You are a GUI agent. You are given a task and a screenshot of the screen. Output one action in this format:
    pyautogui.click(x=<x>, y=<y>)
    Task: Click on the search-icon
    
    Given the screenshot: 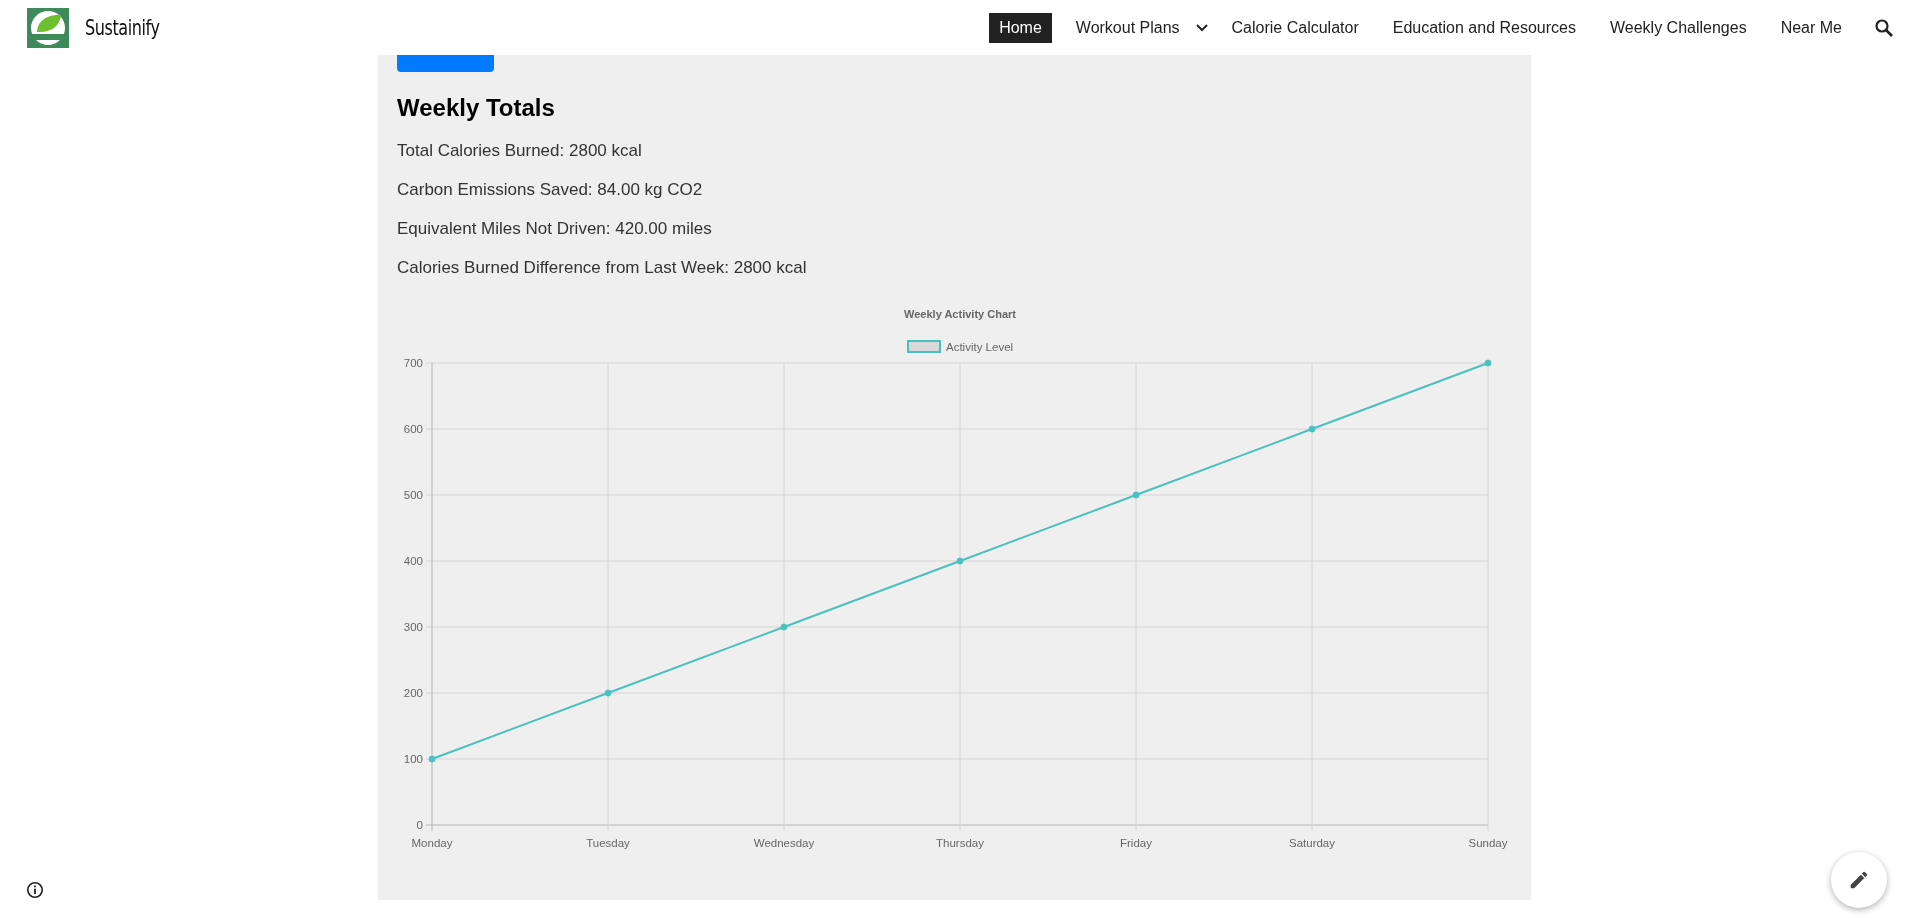 What is the action you would take?
    pyautogui.click(x=1884, y=27)
    